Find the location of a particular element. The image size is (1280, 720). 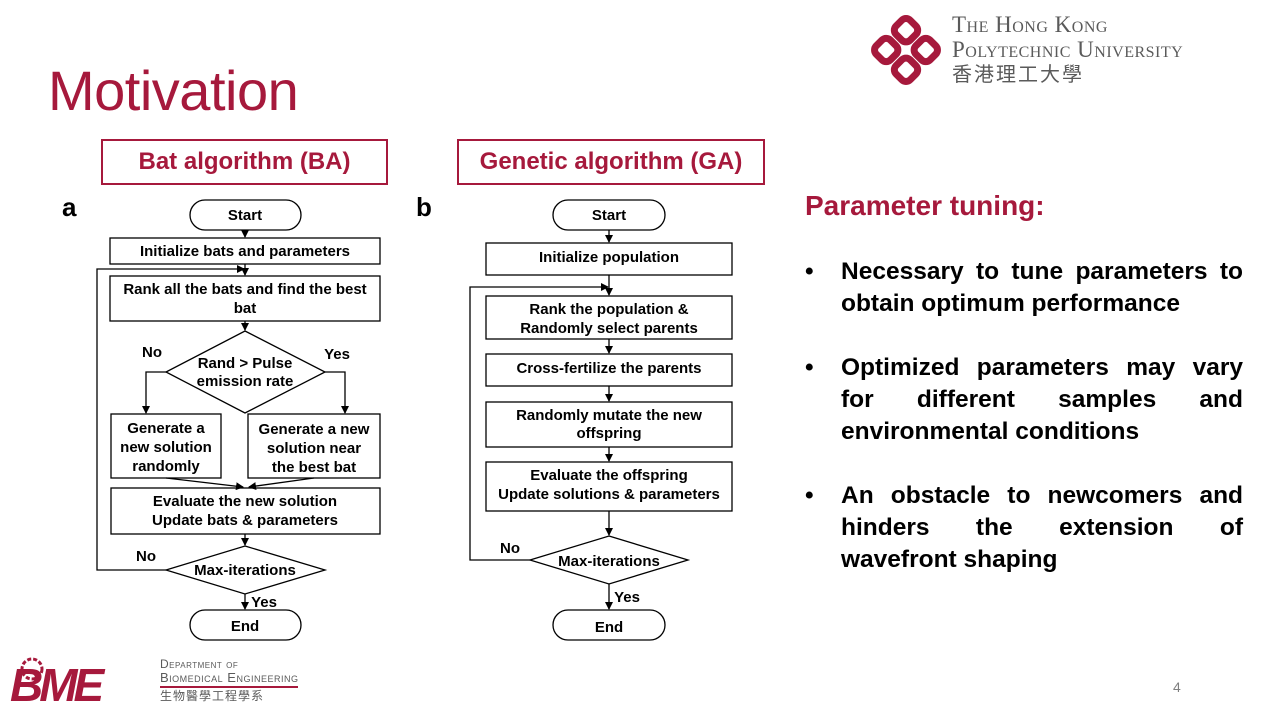

ba-init-label: Initialize bats and parameters is located at coordinates (245, 251).